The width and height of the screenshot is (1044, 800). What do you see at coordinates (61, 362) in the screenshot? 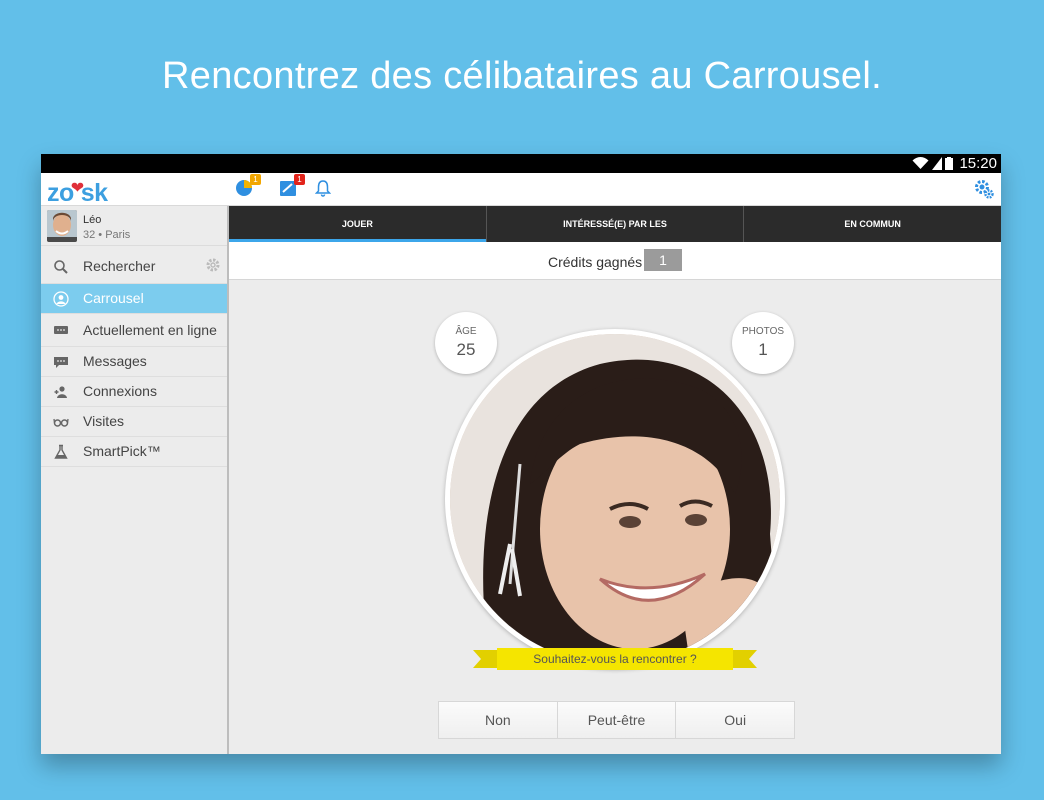
I see `messages-icon` at bounding box center [61, 362].